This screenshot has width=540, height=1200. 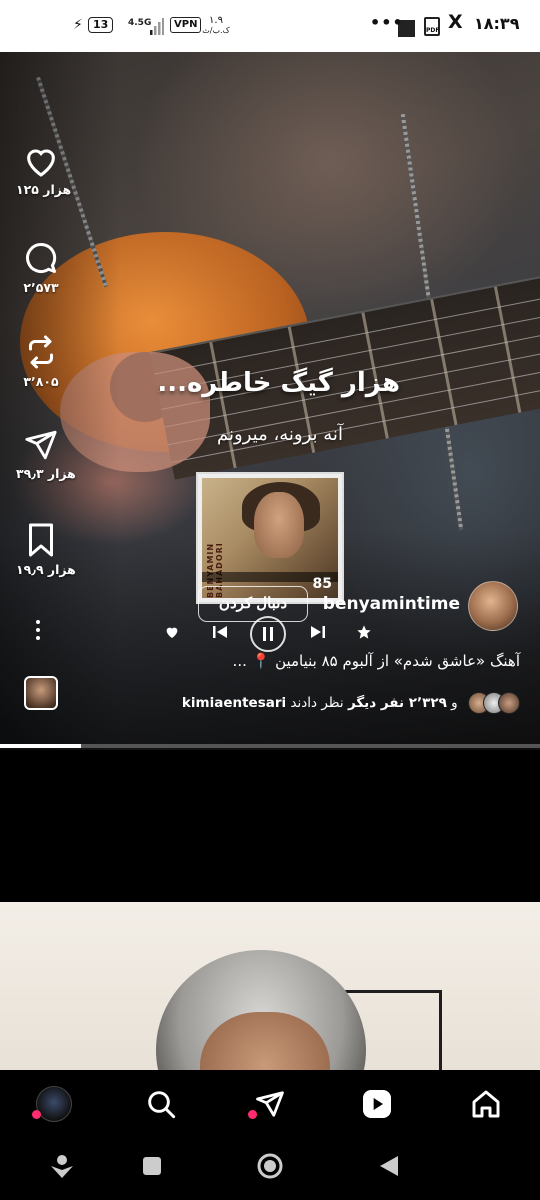 What do you see at coordinates (389, 604) in the screenshot?
I see `username: benyamintime` at bounding box center [389, 604].